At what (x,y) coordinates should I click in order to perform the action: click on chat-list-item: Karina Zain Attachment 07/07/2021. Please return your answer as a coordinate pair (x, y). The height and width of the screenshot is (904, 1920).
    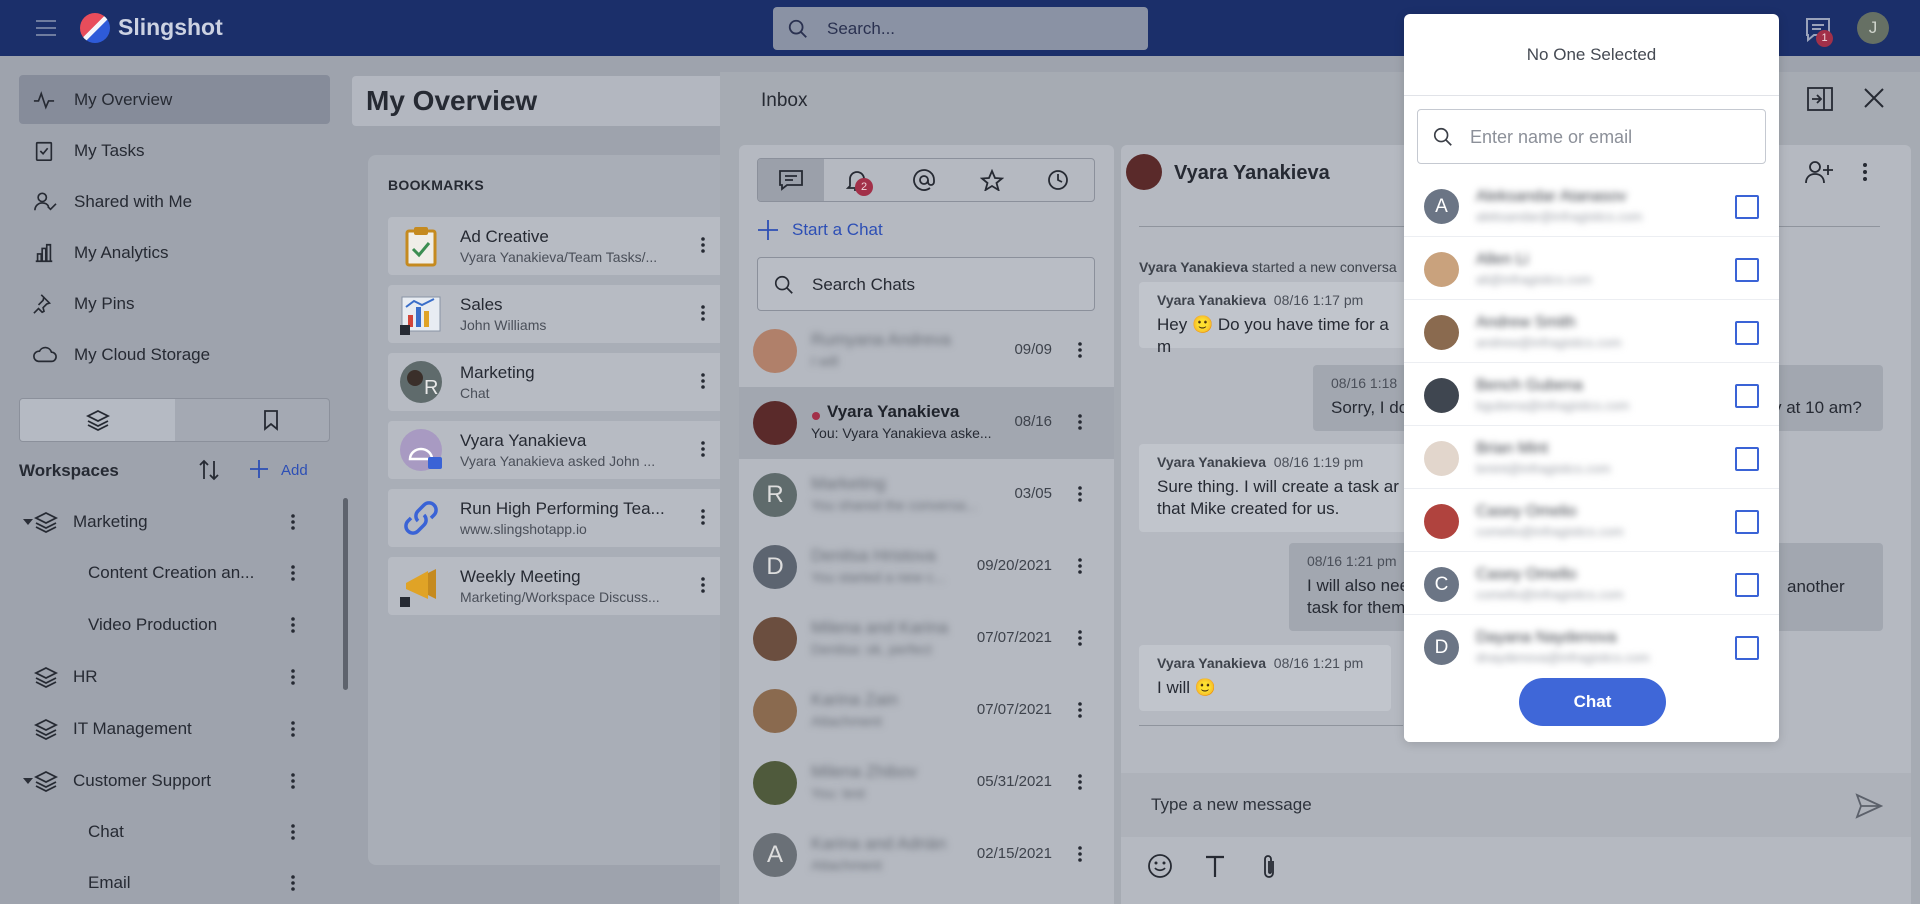
    Looking at the image, I should click on (926, 711).